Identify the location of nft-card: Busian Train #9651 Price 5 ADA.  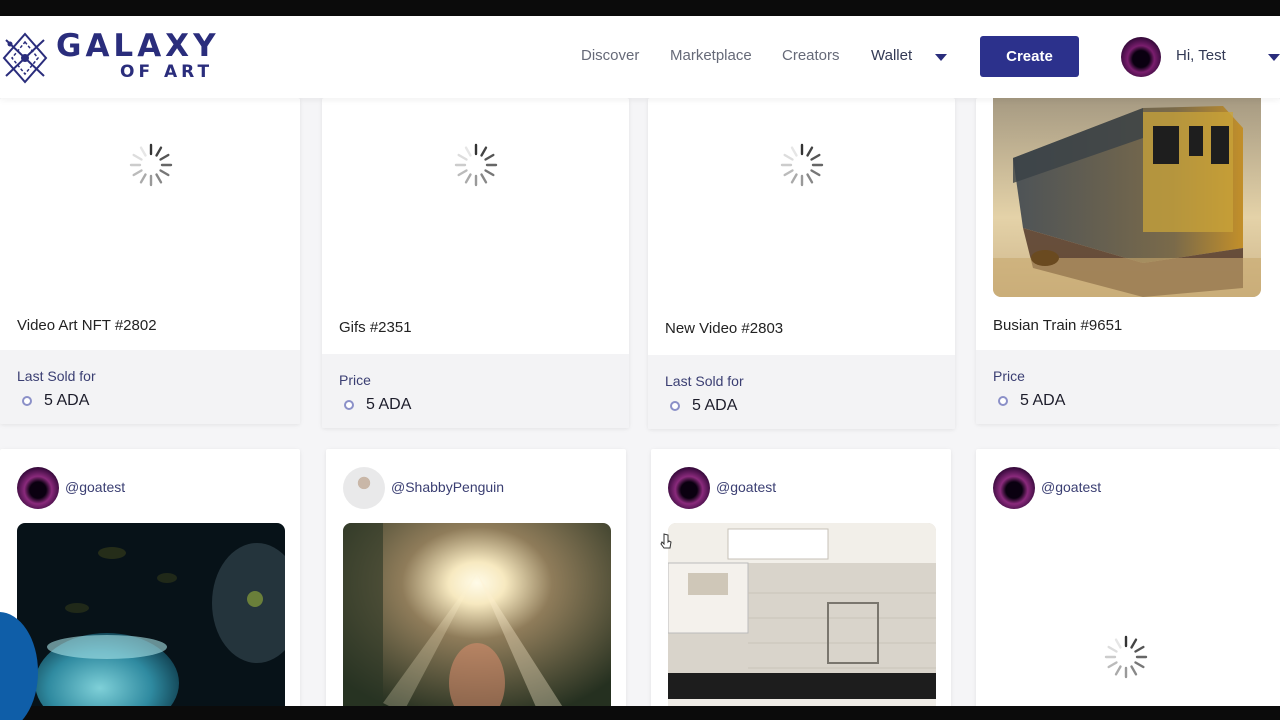
(1128, 261).